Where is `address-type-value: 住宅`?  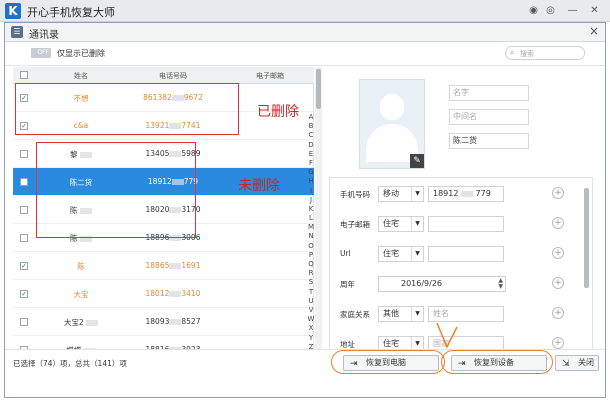
address-type-value: 住宅 is located at coordinates (391, 343).